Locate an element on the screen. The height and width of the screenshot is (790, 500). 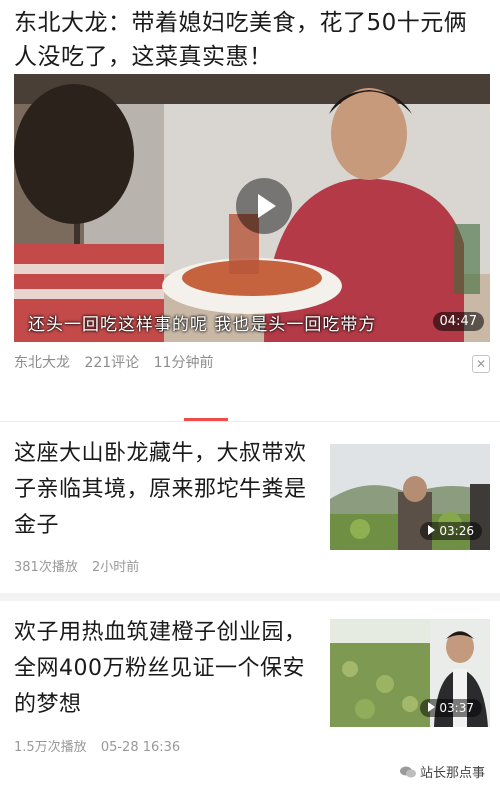
watermark-text: 站长那点事 is located at coordinates (453, 773).